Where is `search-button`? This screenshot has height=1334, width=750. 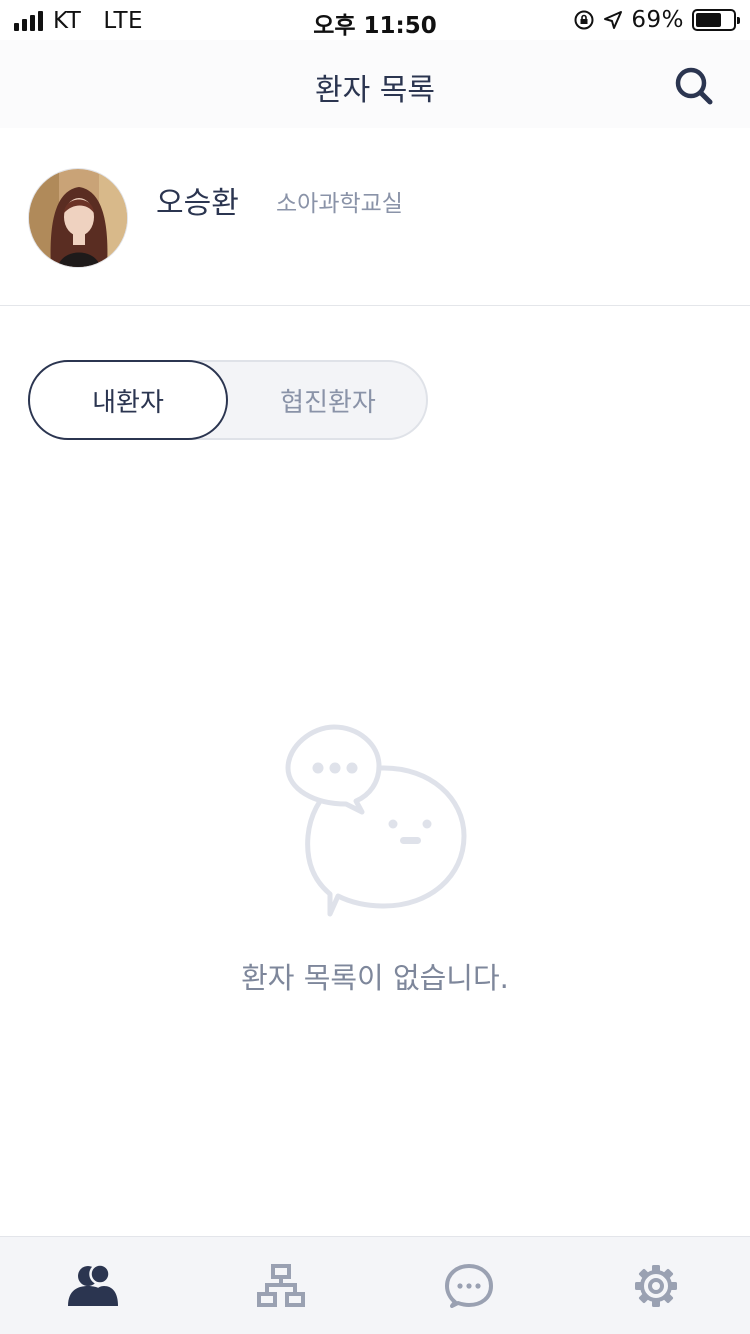
search-button is located at coordinates (694, 86).